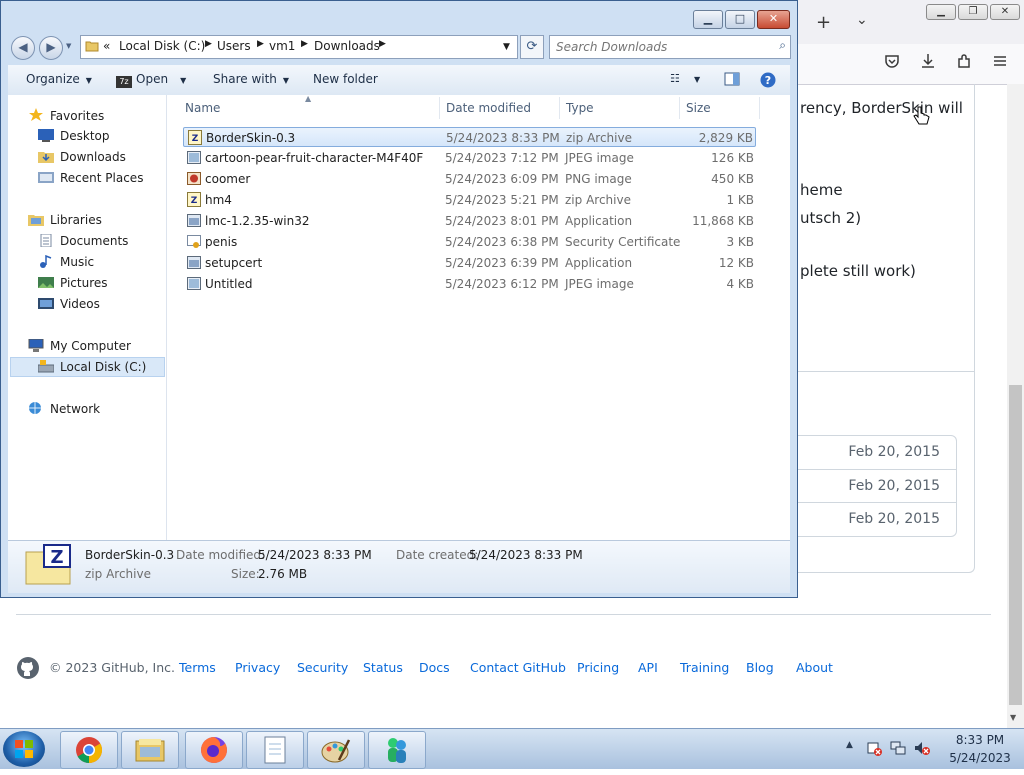  Describe the element at coordinates (1013, 717) in the screenshot. I see `scroll-down-arrow-icon: ▼` at that location.